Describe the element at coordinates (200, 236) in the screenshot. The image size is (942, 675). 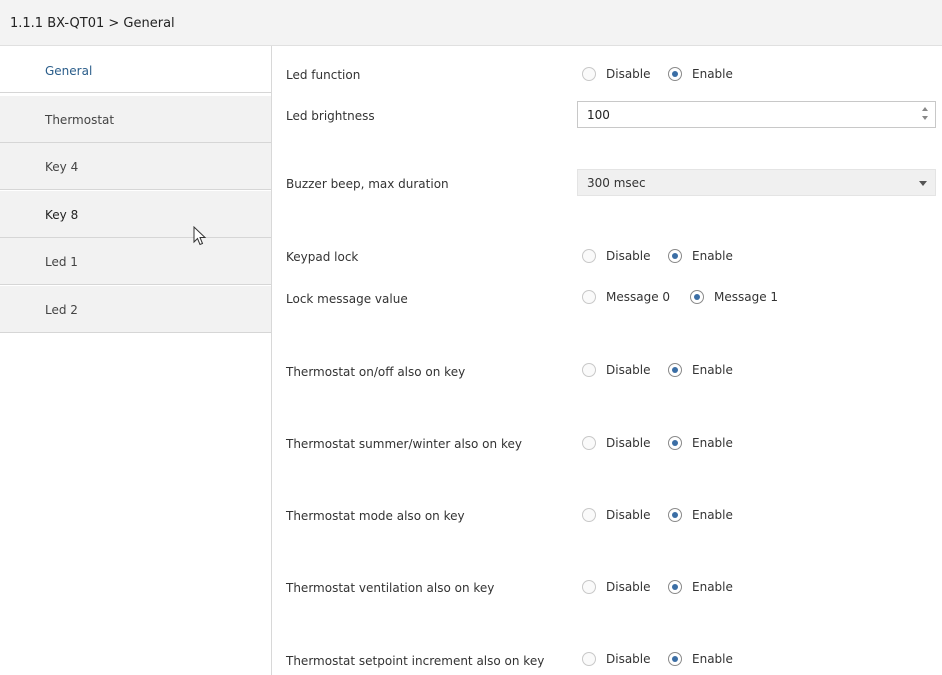
I see `mouse-pointer-icon` at that location.